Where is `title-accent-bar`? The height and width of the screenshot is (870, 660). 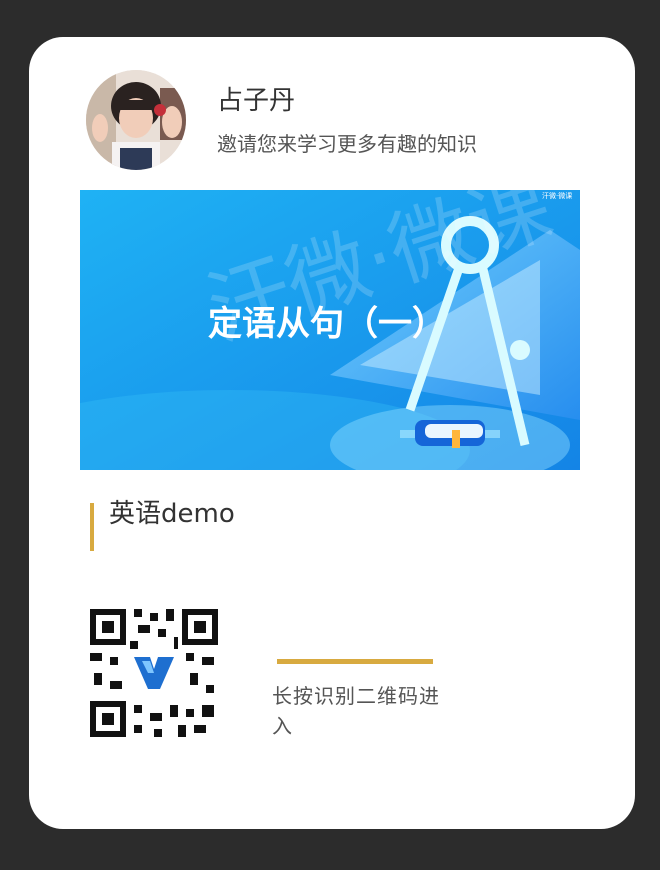 title-accent-bar is located at coordinates (92, 527).